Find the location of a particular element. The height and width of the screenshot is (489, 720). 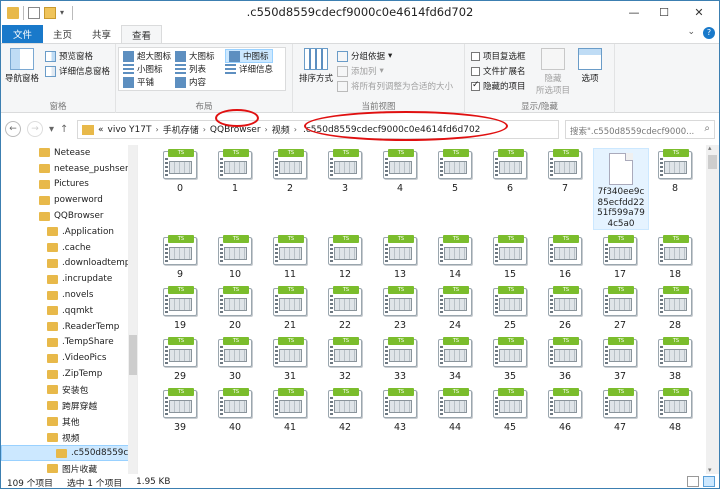

preview-pane-button: 预览窗格 is located at coordinates (69, 56).